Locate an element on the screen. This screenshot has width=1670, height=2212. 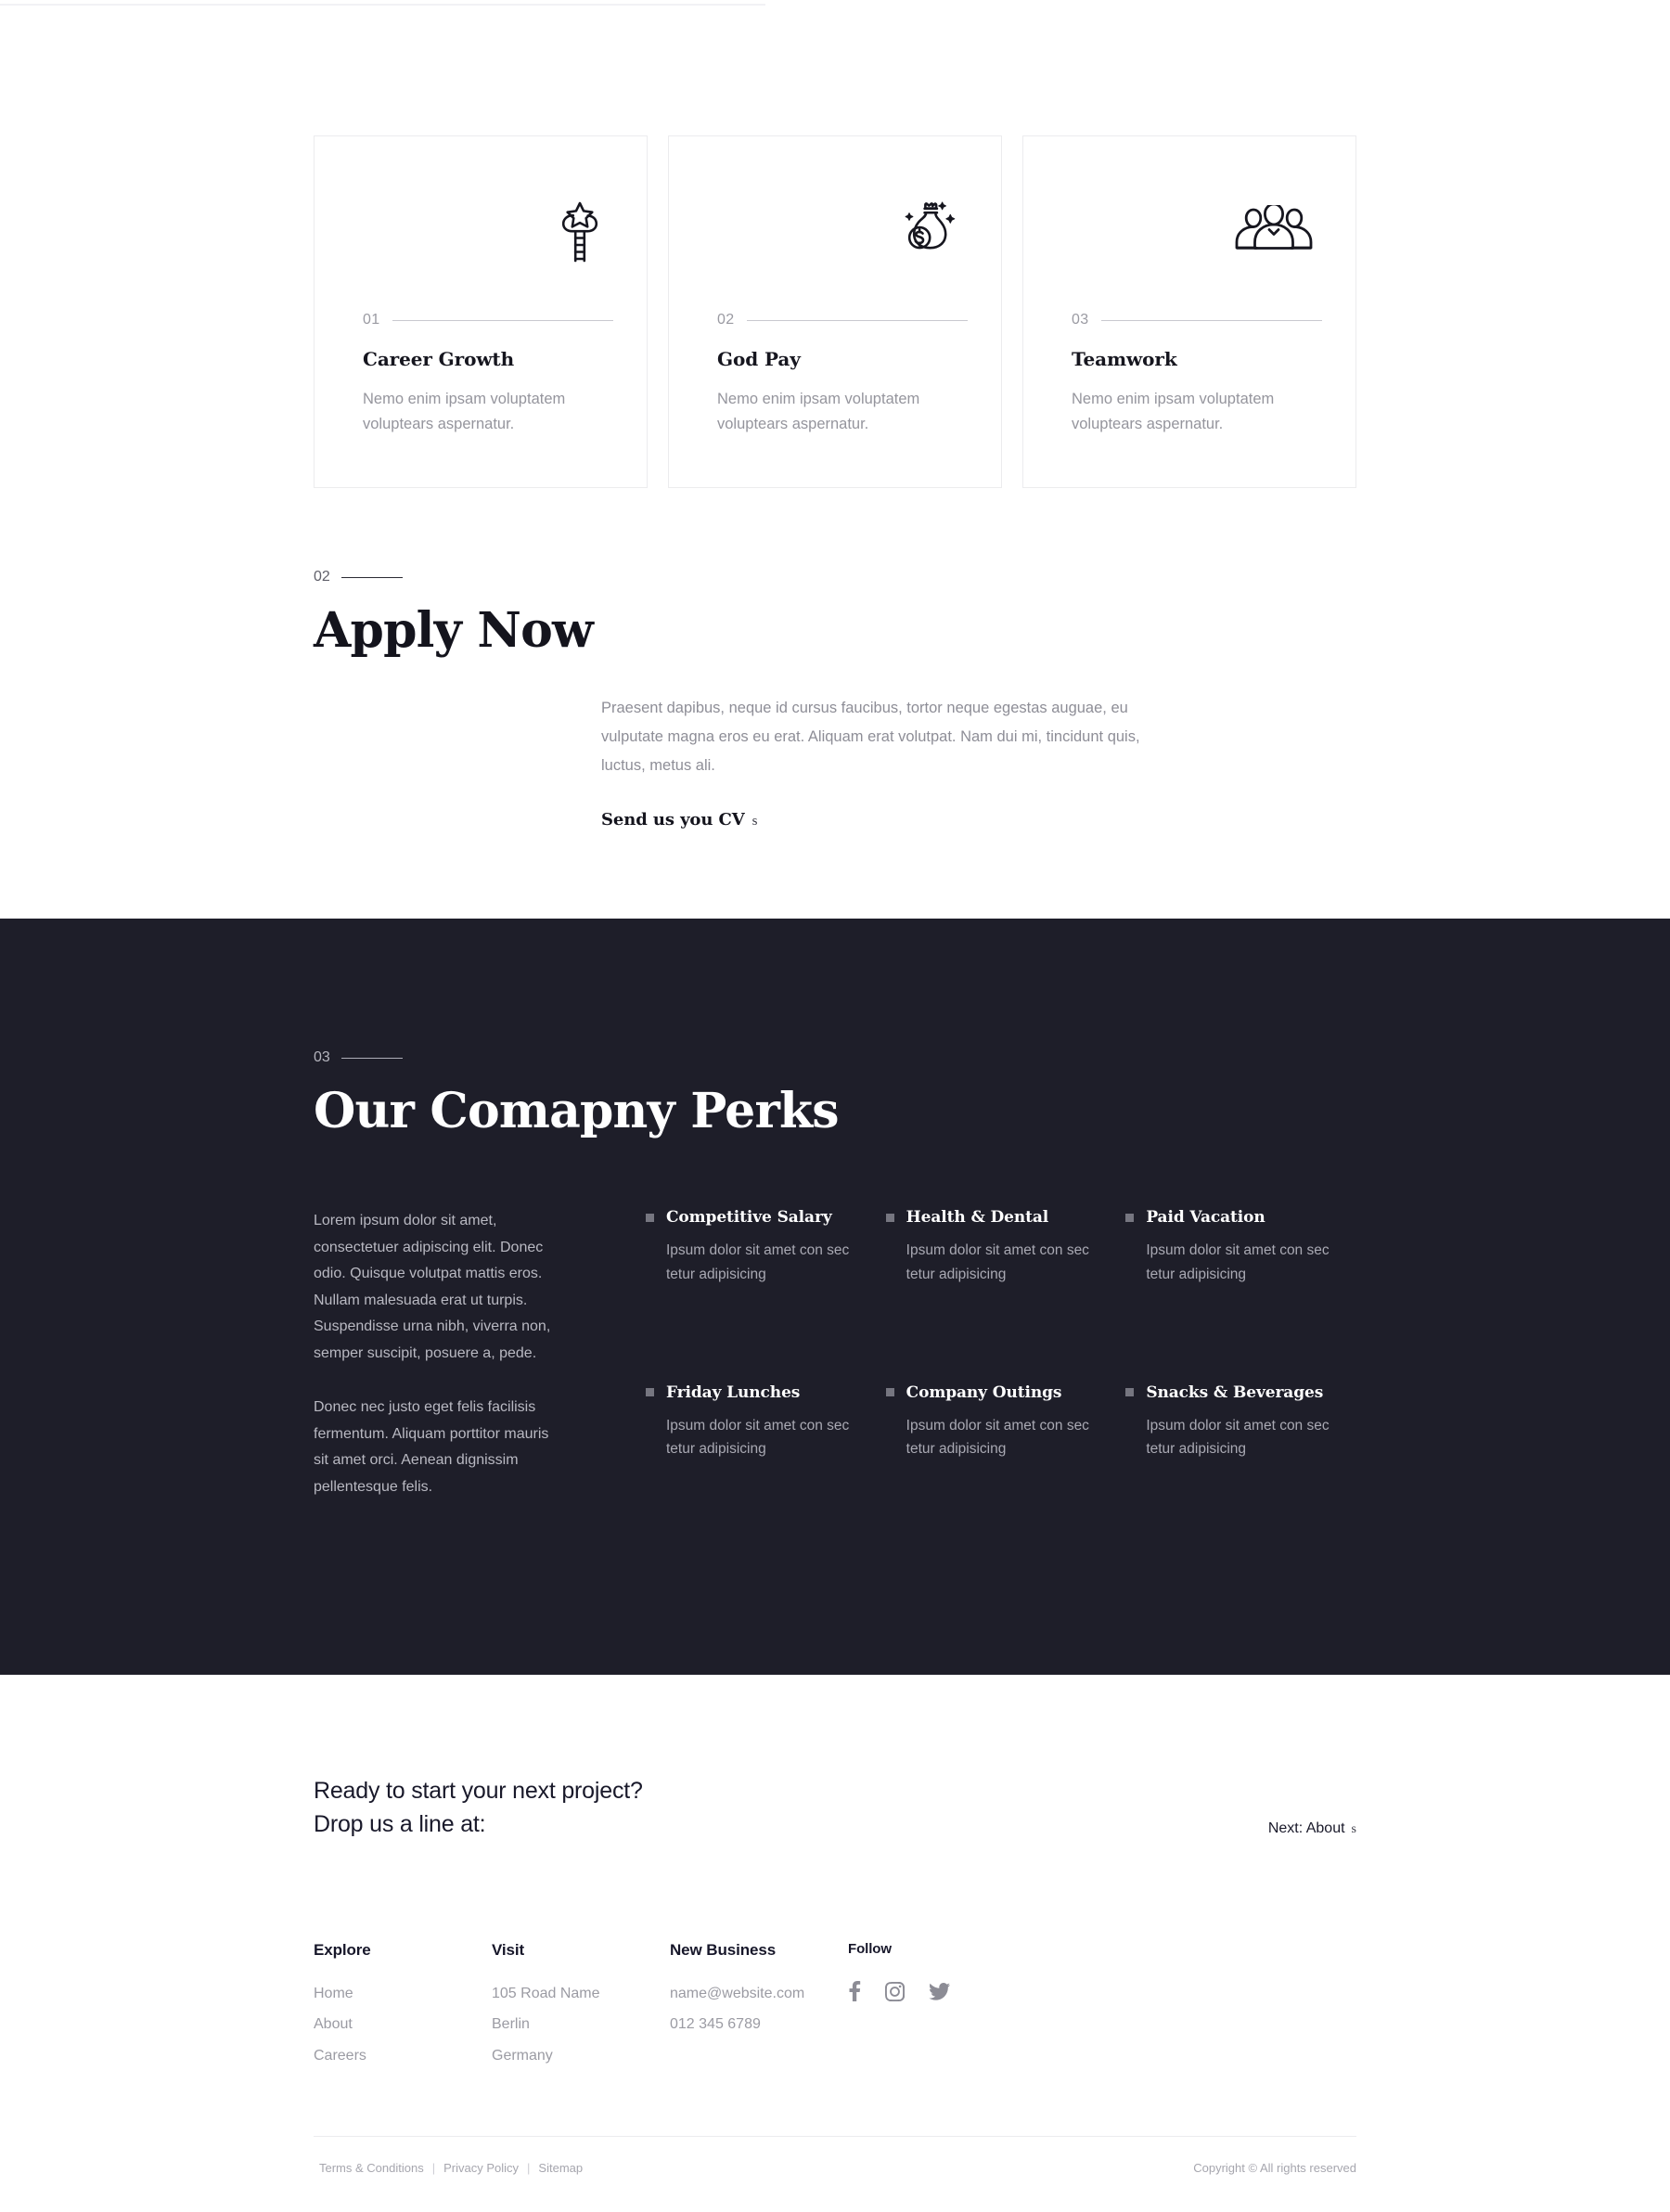
perk-name: Snacks & Beverages is located at coordinates (1235, 1392).